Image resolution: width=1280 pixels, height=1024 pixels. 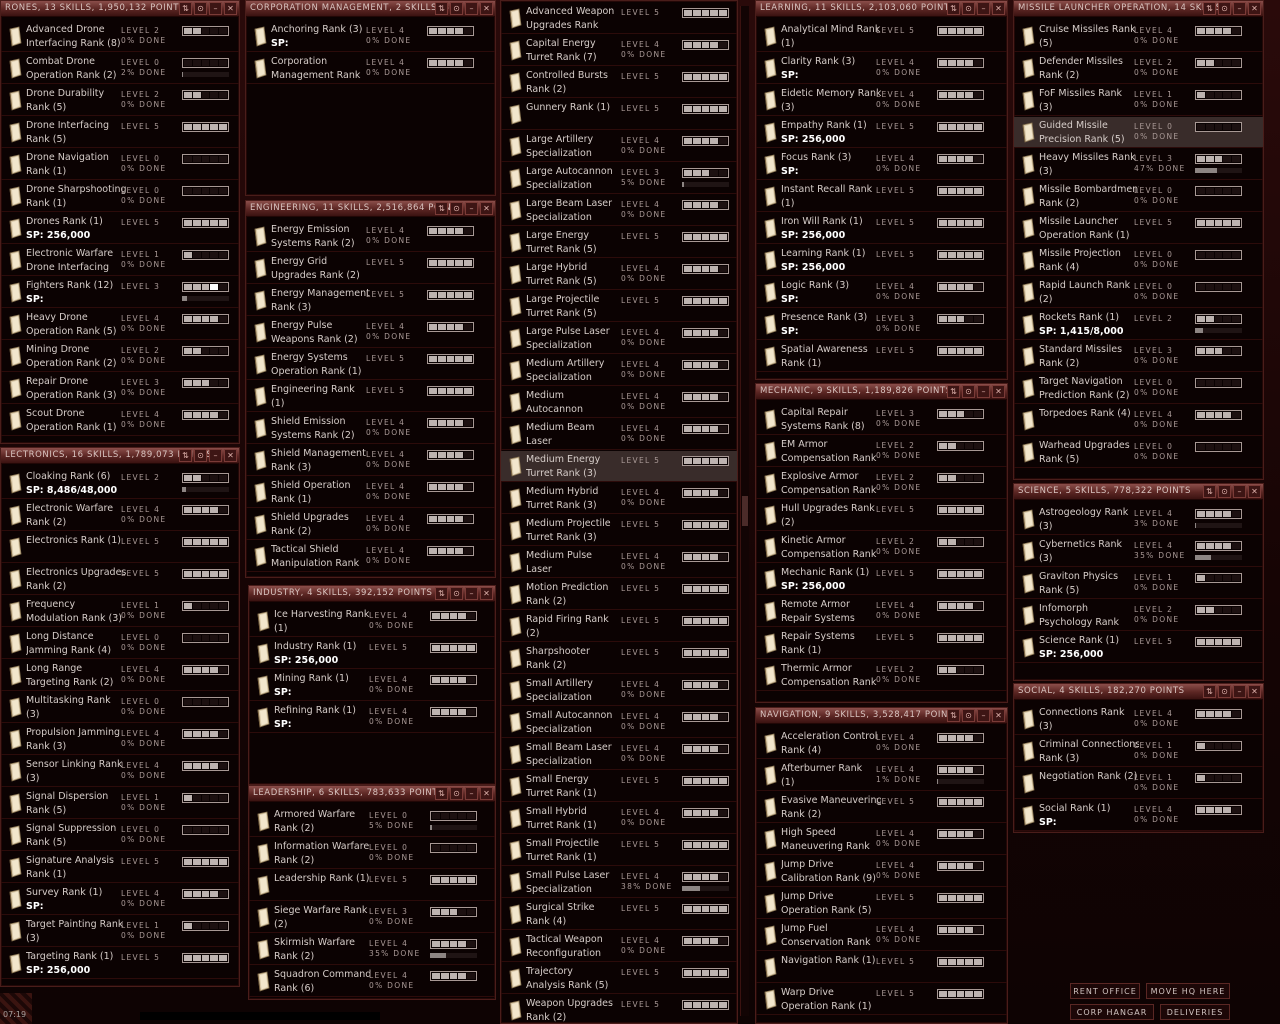 What do you see at coordinates (1138, 692) in the screenshot?
I see `panel-header: SOCIAL, 4 SKILLS, 182,270 POINTS ⇅ ⊙ – ✕` at bounding box center [1138, 692].